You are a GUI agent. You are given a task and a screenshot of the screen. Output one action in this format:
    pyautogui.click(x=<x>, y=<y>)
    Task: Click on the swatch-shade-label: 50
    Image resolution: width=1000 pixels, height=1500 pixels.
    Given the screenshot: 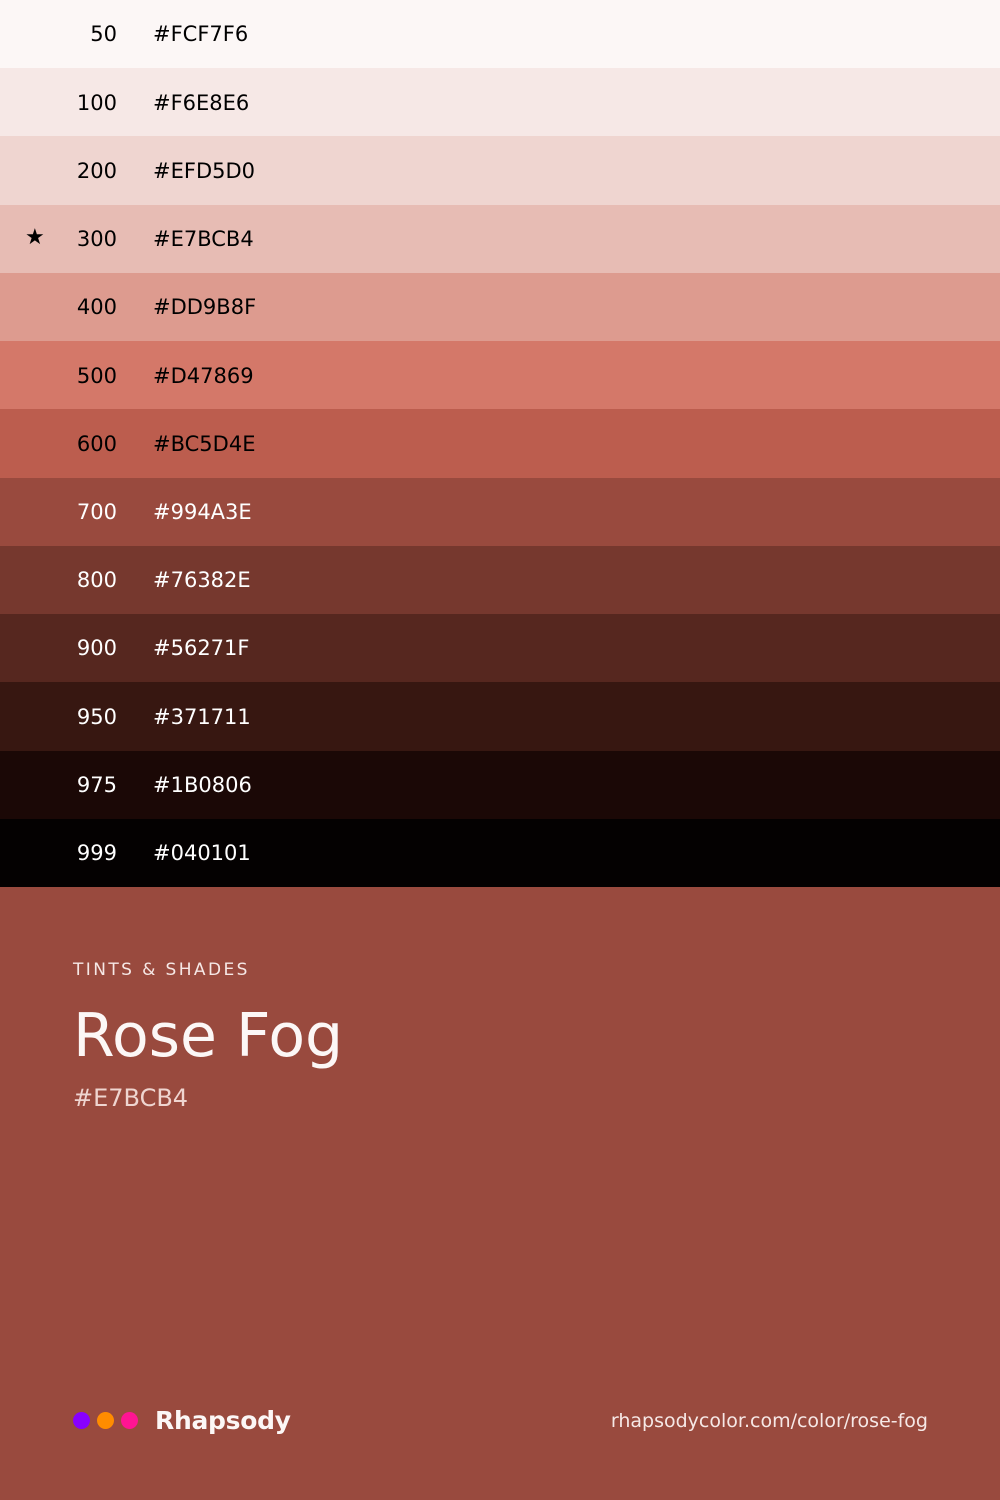 What is the action you would take?
    pyautogui.click(x=103, y=34)
    